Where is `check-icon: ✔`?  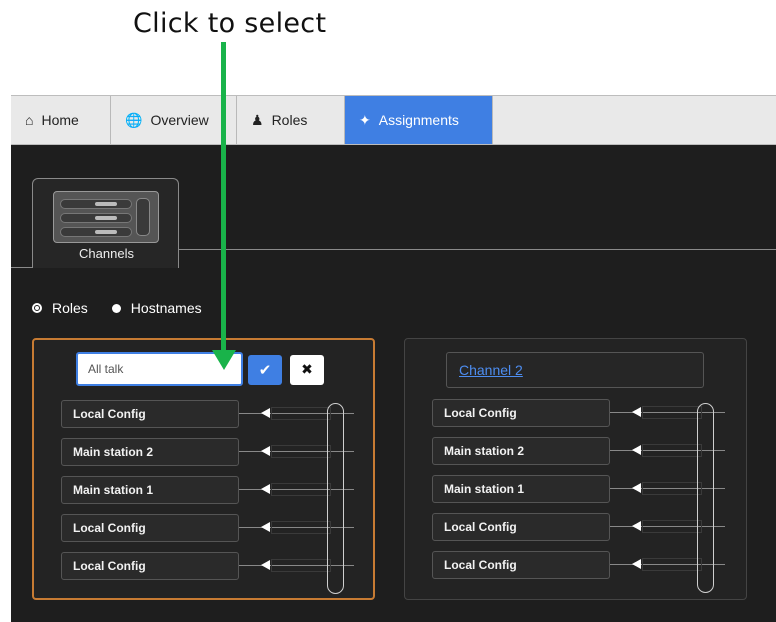 check-icon: ✔ is located at coordinates (265, 370).